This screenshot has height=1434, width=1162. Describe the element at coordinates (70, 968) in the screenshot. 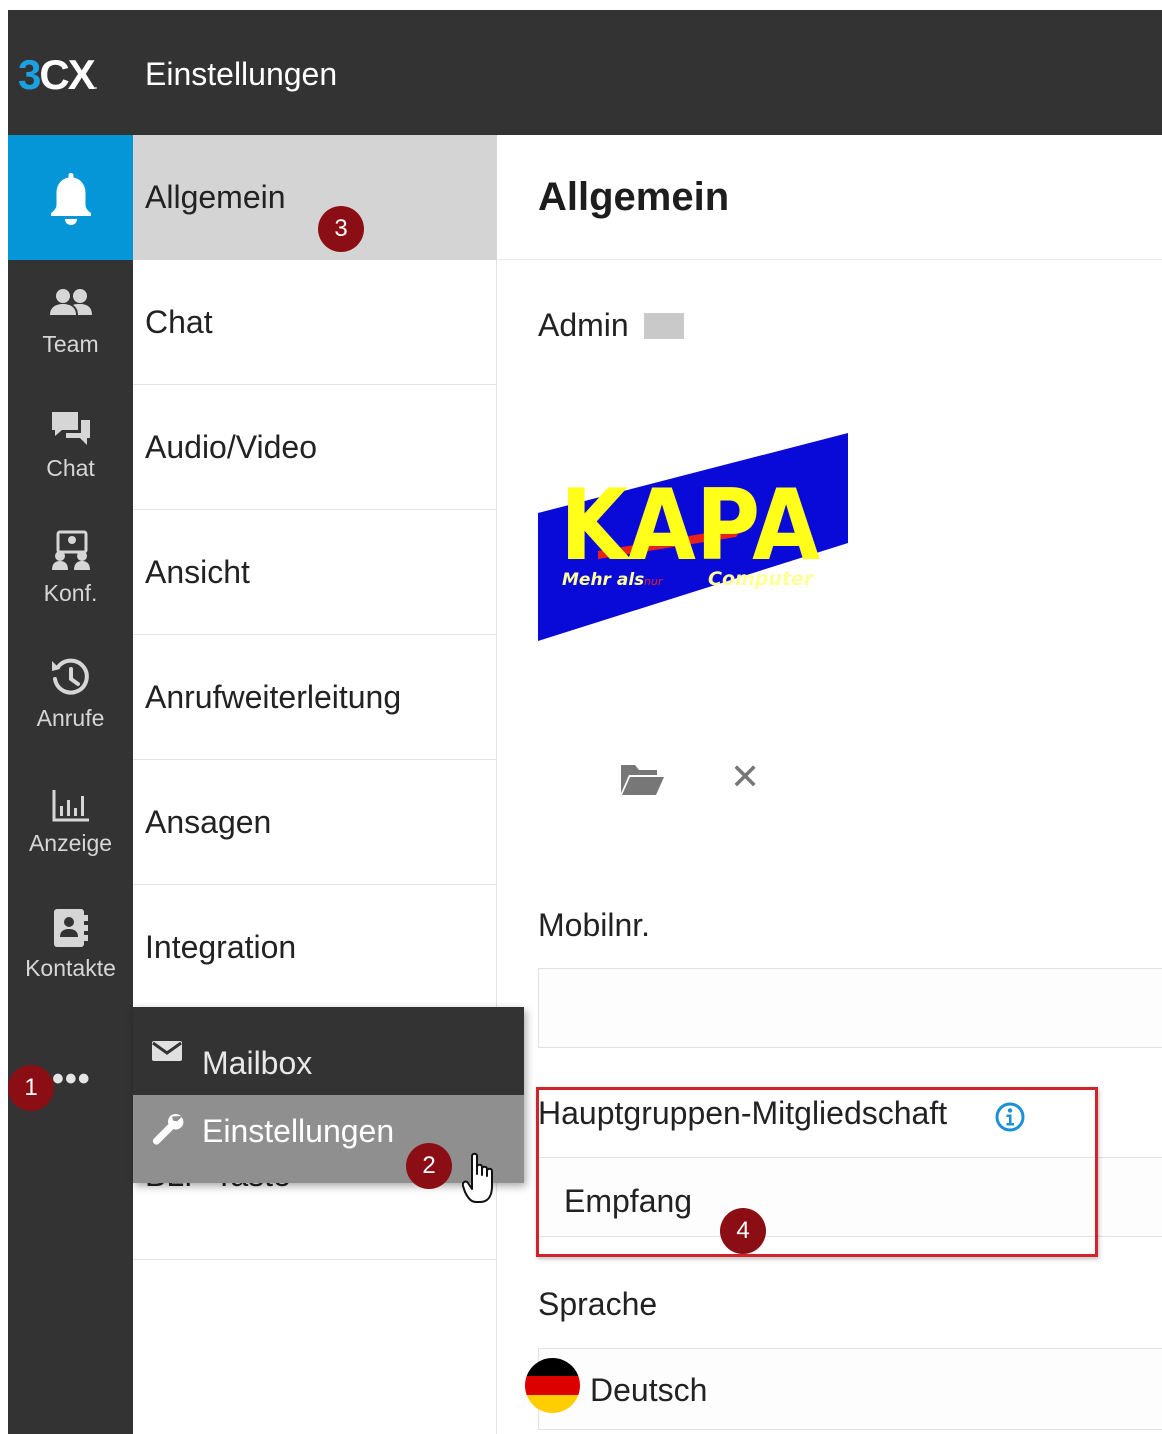

I see `rail-label-contacts: Kontakte` at that location.